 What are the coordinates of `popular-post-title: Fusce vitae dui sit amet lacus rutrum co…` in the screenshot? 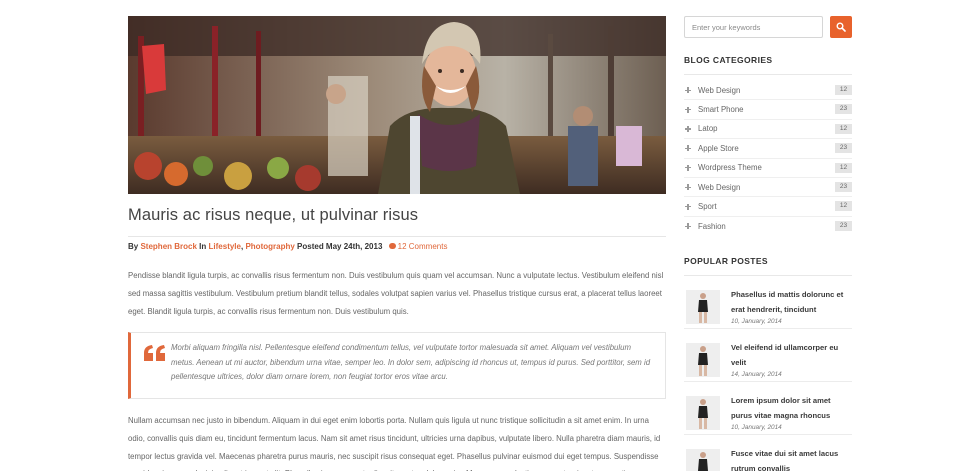 It's located at (792, 459).